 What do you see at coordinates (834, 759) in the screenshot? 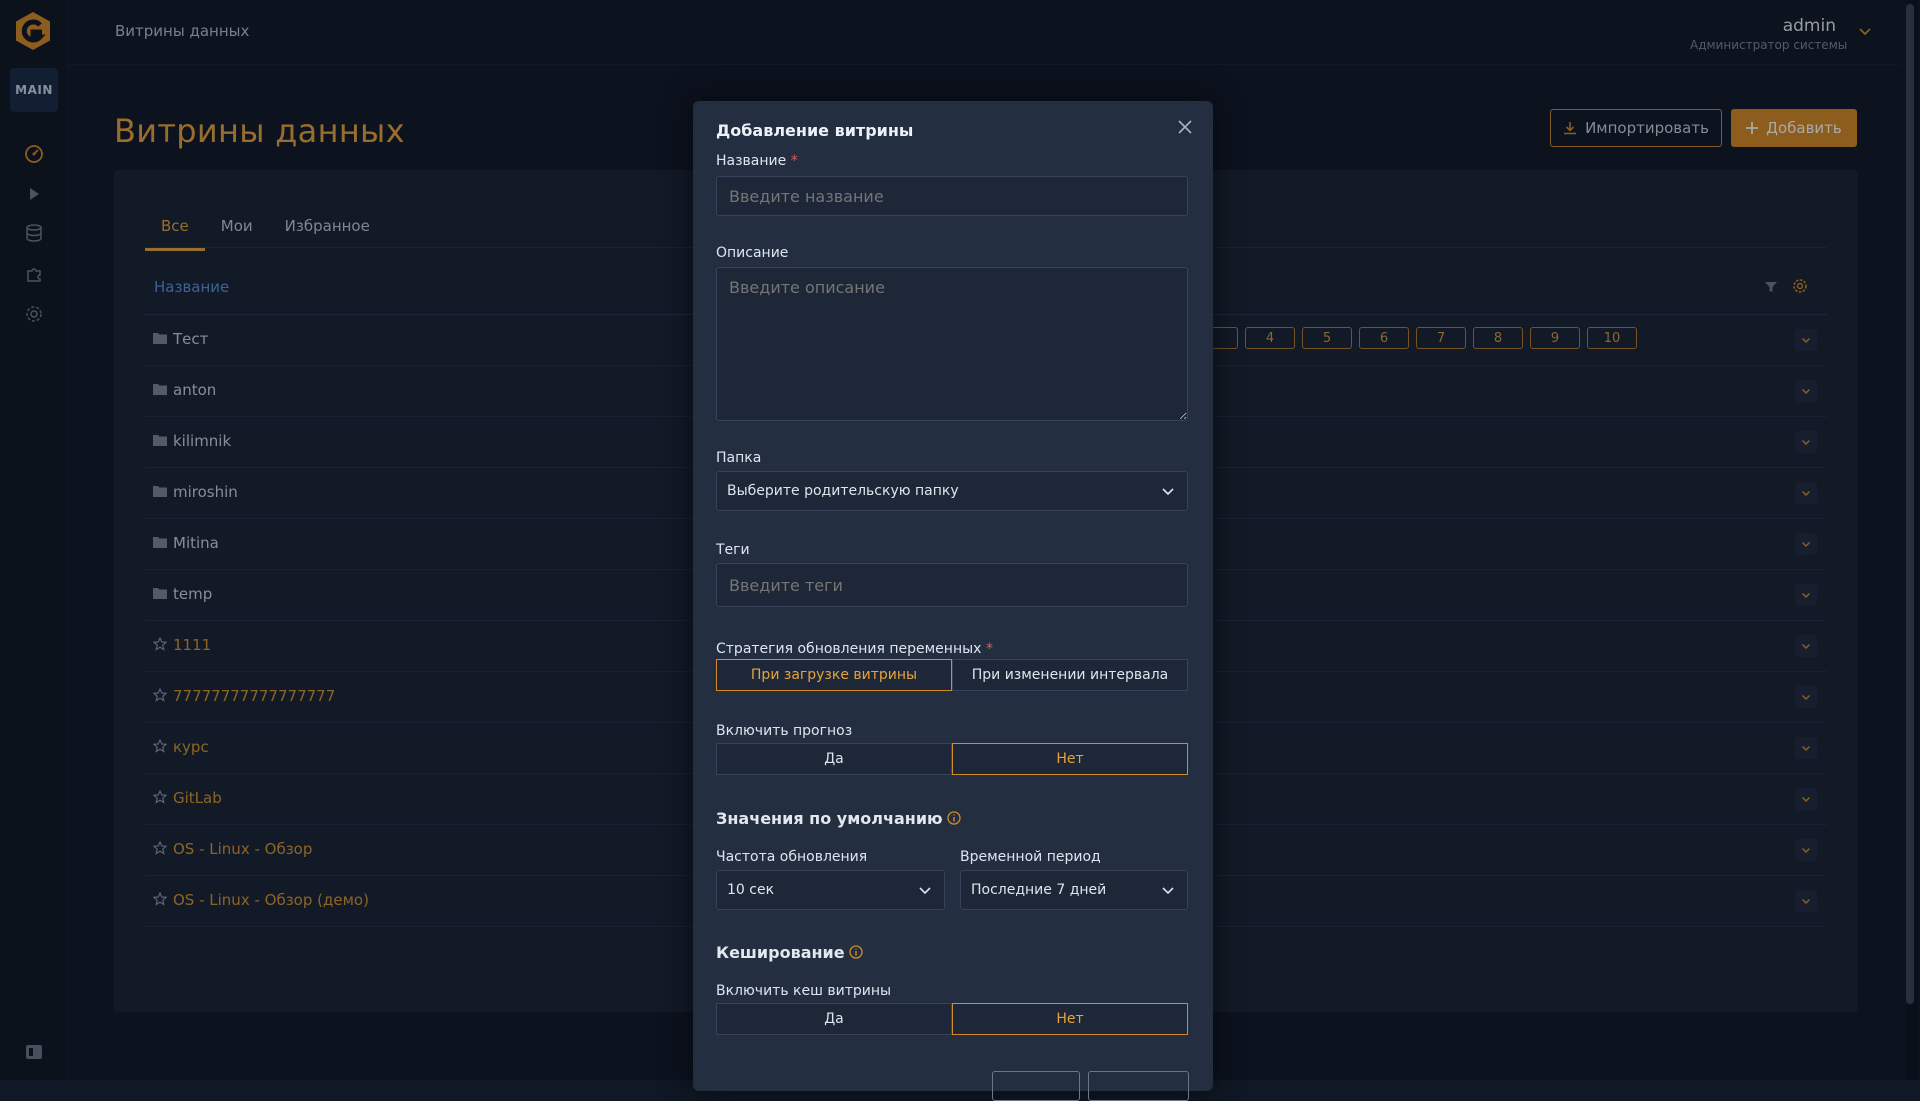
I see `forecast-option-yes: Да` at bounding box center [834, 759].